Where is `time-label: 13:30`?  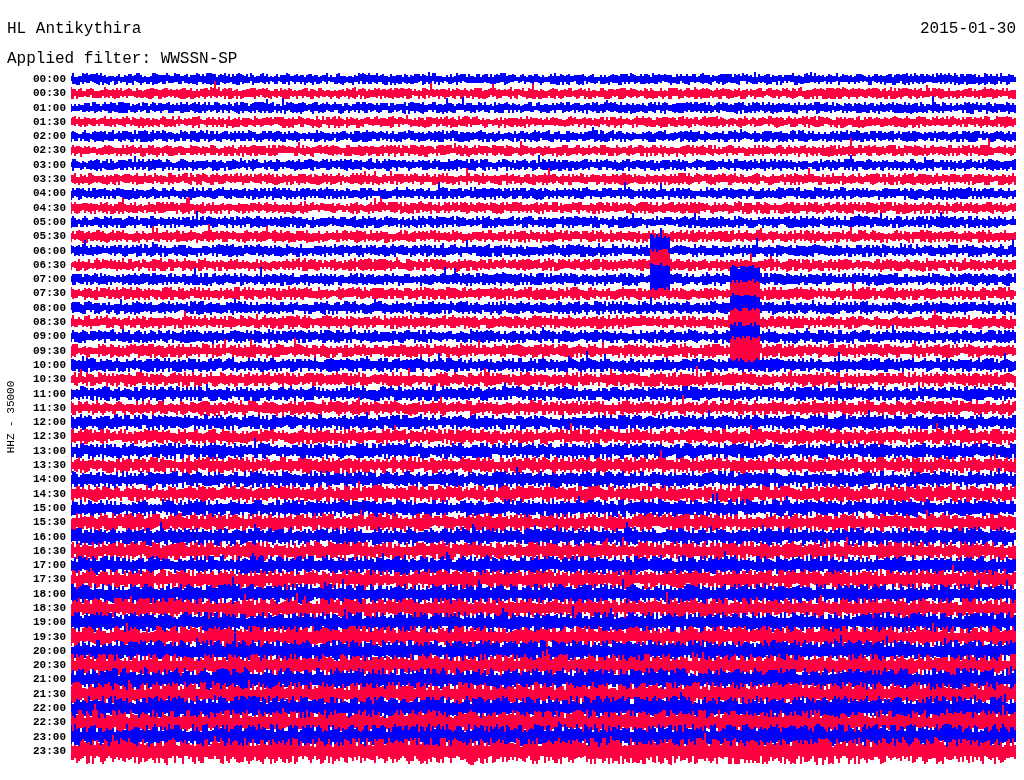 time-label: 13:30 is located at coordinates (49, 465).